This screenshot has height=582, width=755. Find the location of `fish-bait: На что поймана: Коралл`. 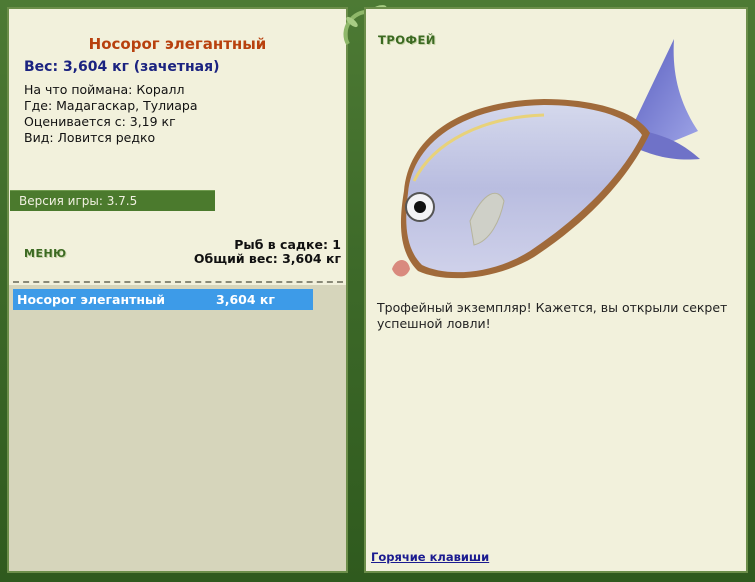

fish-bait: На что поймана: Коралл is located at coordinates (104, 89).